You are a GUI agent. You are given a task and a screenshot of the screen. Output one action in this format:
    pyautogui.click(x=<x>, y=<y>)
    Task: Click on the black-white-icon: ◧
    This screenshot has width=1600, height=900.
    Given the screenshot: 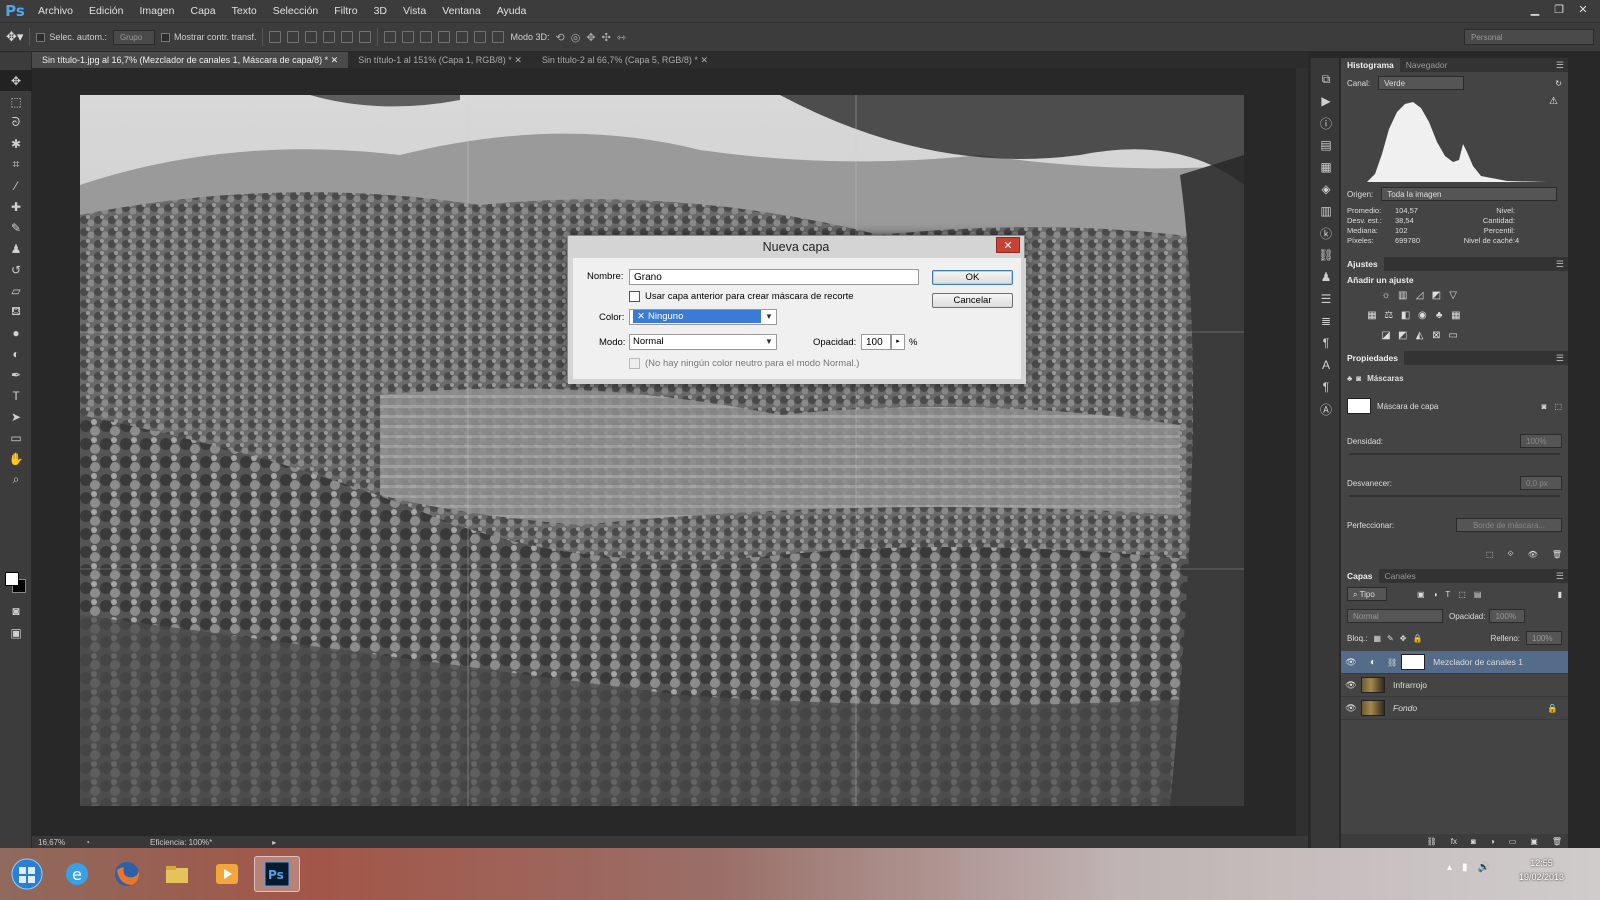 What is the action you would take?
    pyautogui.click(x=1406, y=315)
    